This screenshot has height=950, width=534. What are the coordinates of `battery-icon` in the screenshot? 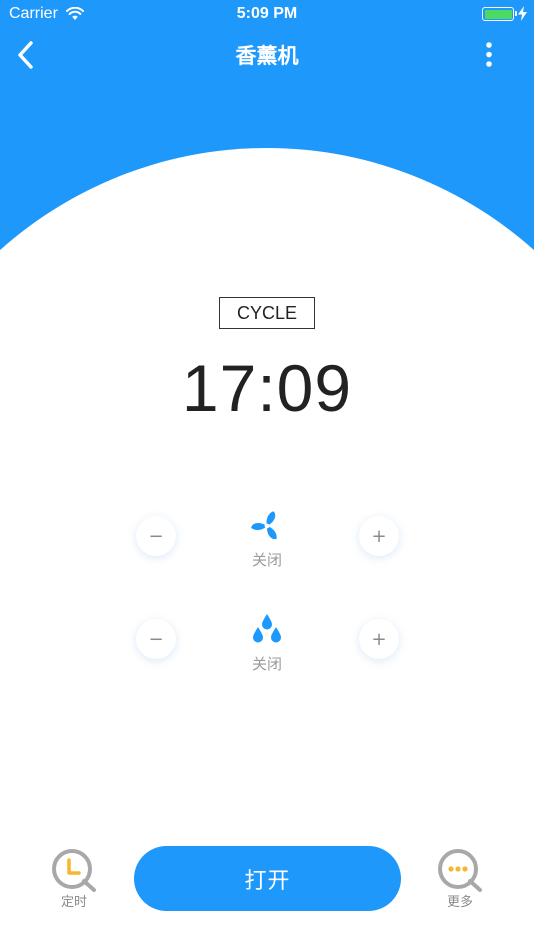 It's located at (499, 14).